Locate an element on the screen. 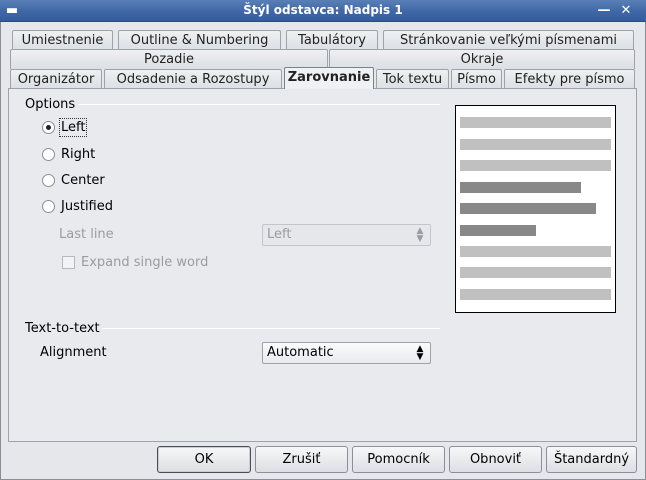 The height and width of the screenshot is (480, 646). tab-tok-textu: Tok textu is located at coordinates (412, 79).